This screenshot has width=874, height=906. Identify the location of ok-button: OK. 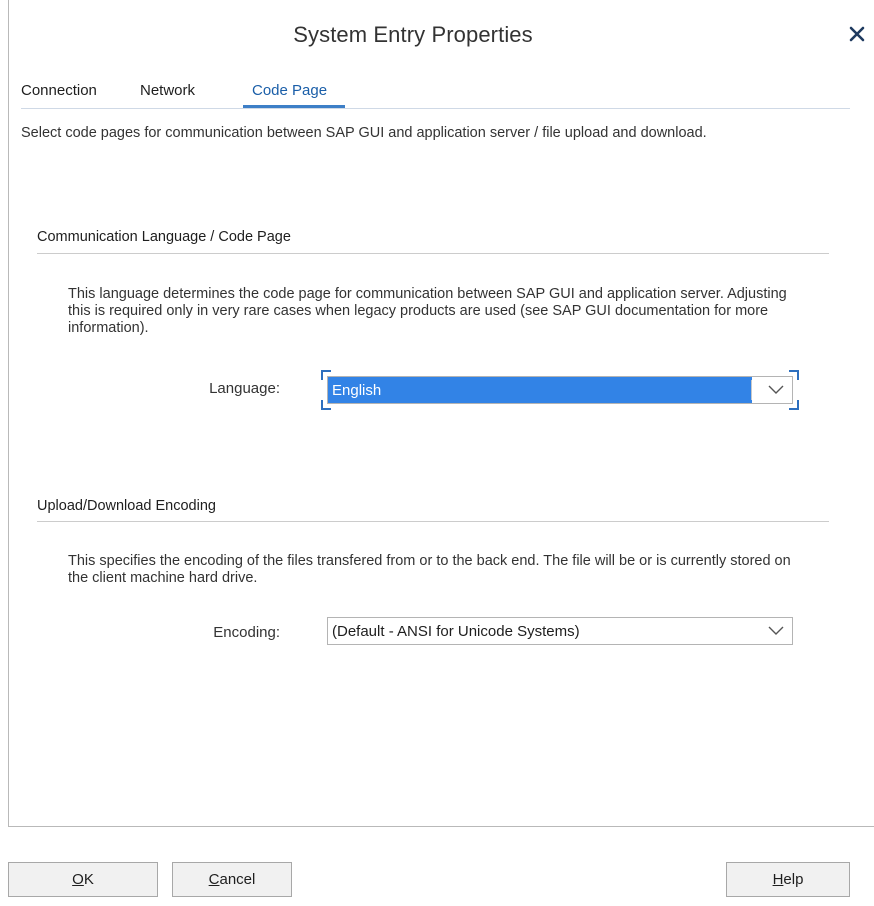
(83, 879).